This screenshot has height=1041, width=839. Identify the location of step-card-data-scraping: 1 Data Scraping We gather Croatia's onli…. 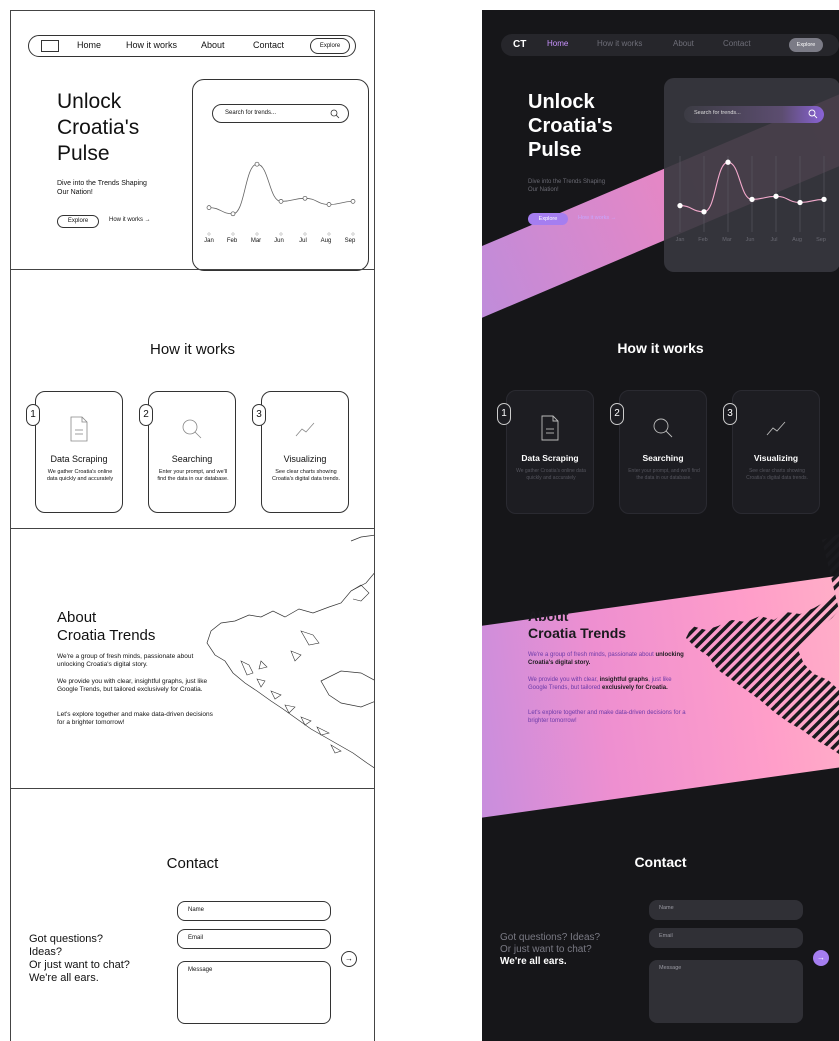
(545, 452).